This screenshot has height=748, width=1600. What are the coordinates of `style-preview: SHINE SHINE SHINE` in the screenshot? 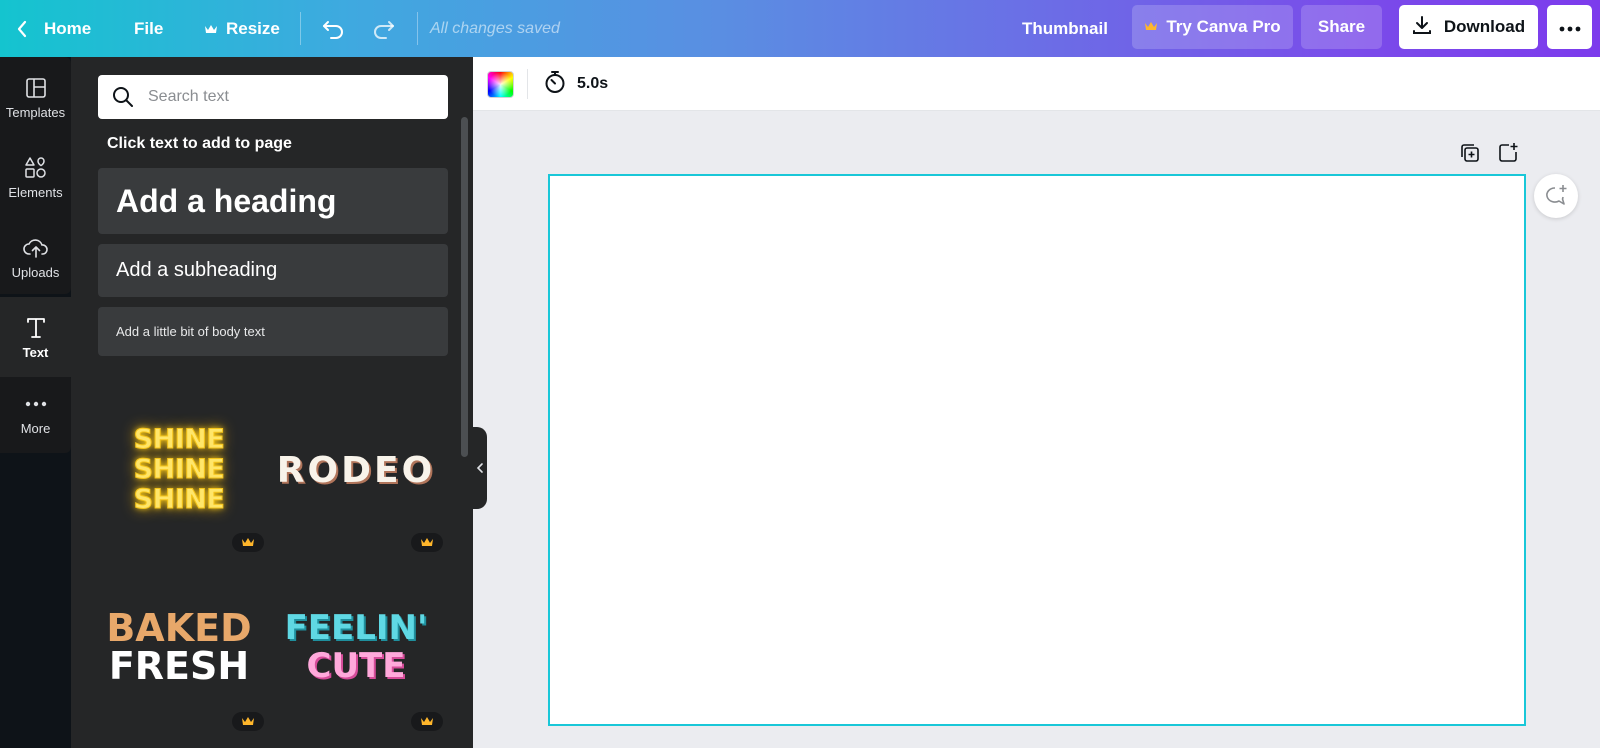 It's located at (179, 469).